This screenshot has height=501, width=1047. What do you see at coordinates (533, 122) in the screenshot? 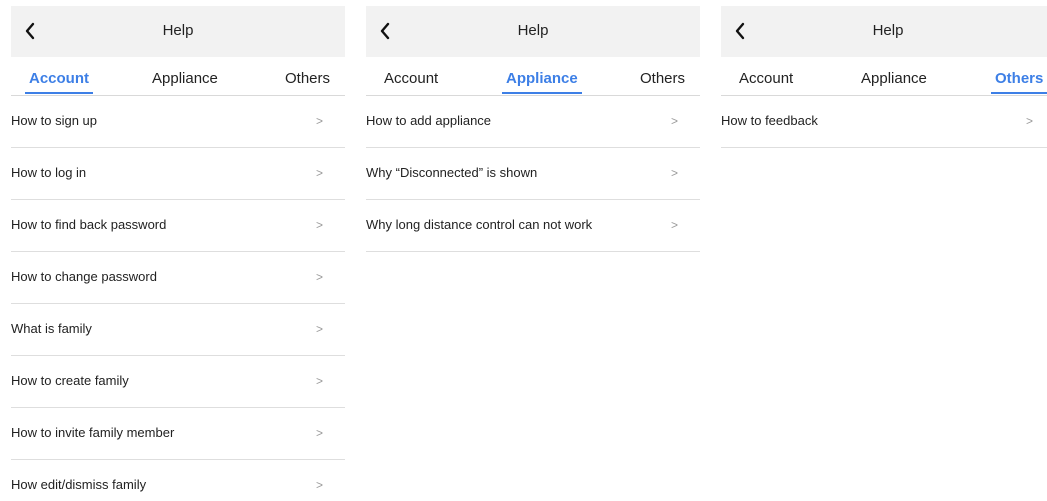
I see `list-item: How to add appliance >` at bounding box center [533, 122].